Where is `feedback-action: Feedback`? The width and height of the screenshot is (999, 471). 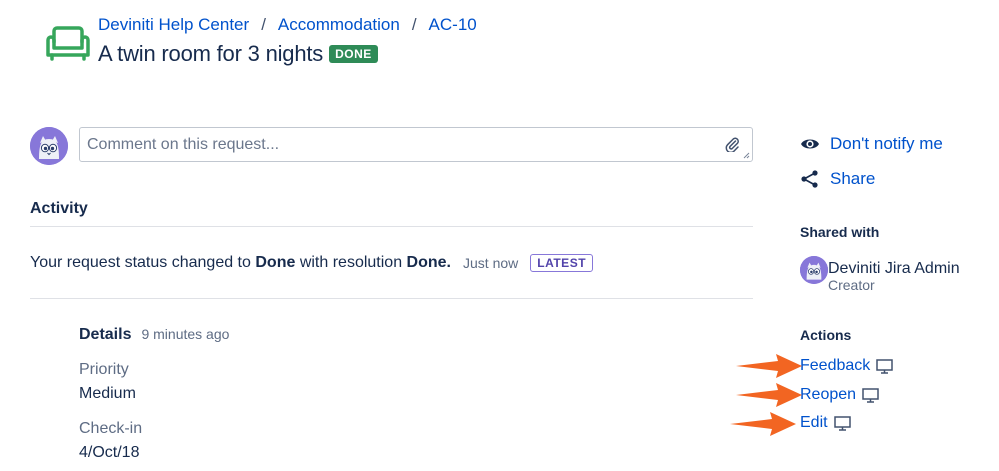 feedback-action: Feedback is located at coordinates (847, 366).